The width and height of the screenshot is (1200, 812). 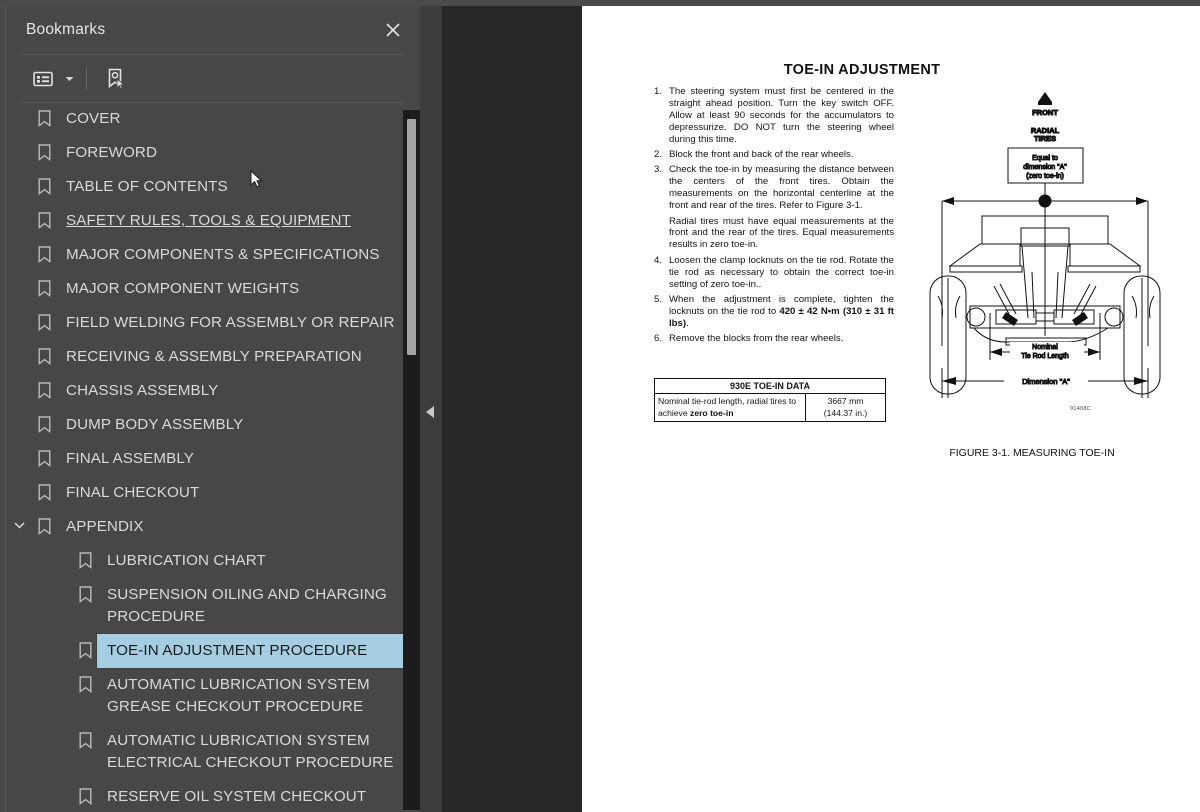 What do you see at coordinates (186, 560) in the screenshot?
I see `bookmark-item-label: LUBRICATION CHART` at bounding box center [186, 560].